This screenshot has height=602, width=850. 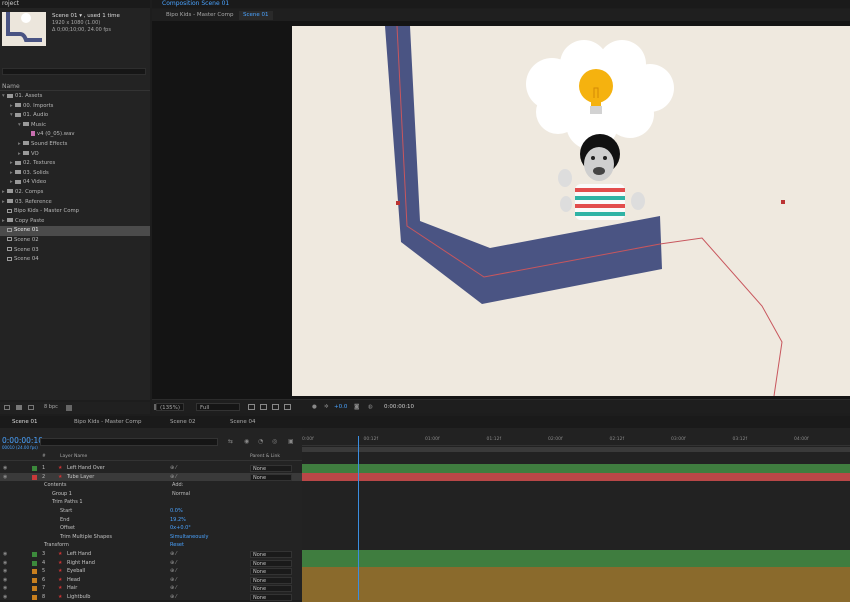 What do you see at coordinates (75, 164) in the screenshot?
I see `project-item: ▸ 02. Textures` at bounding box center [75, 164].